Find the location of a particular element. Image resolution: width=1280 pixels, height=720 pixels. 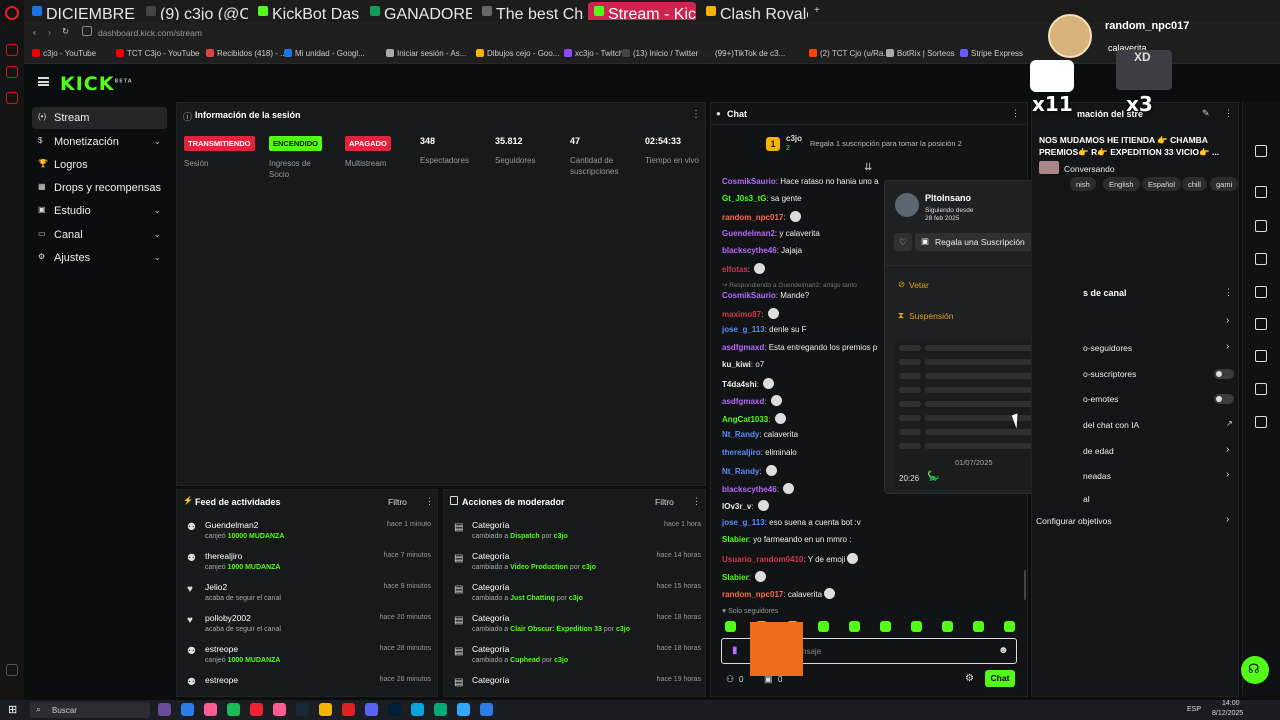

session-more-icon: ⋮ is located at coordinates (696, 114).